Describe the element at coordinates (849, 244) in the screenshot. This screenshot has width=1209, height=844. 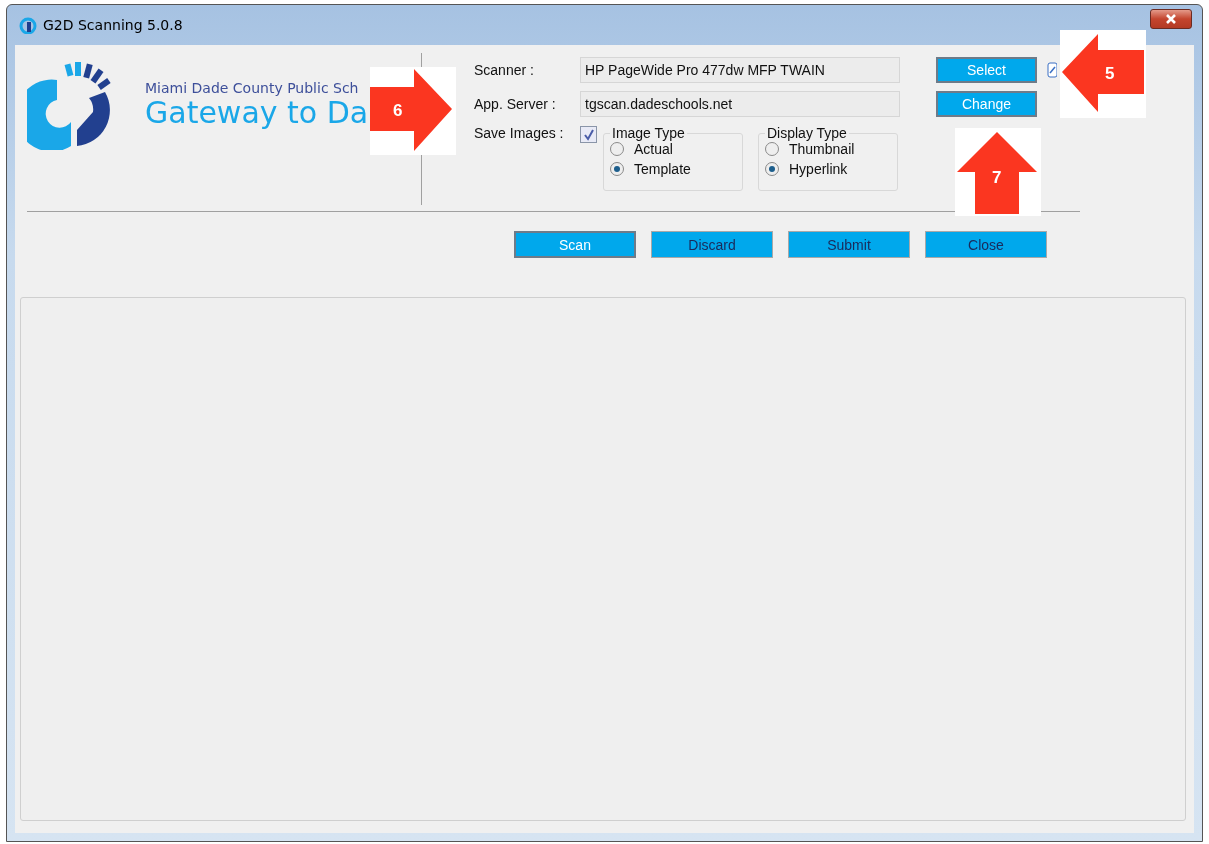
I see `action-button: Submit` at that location.